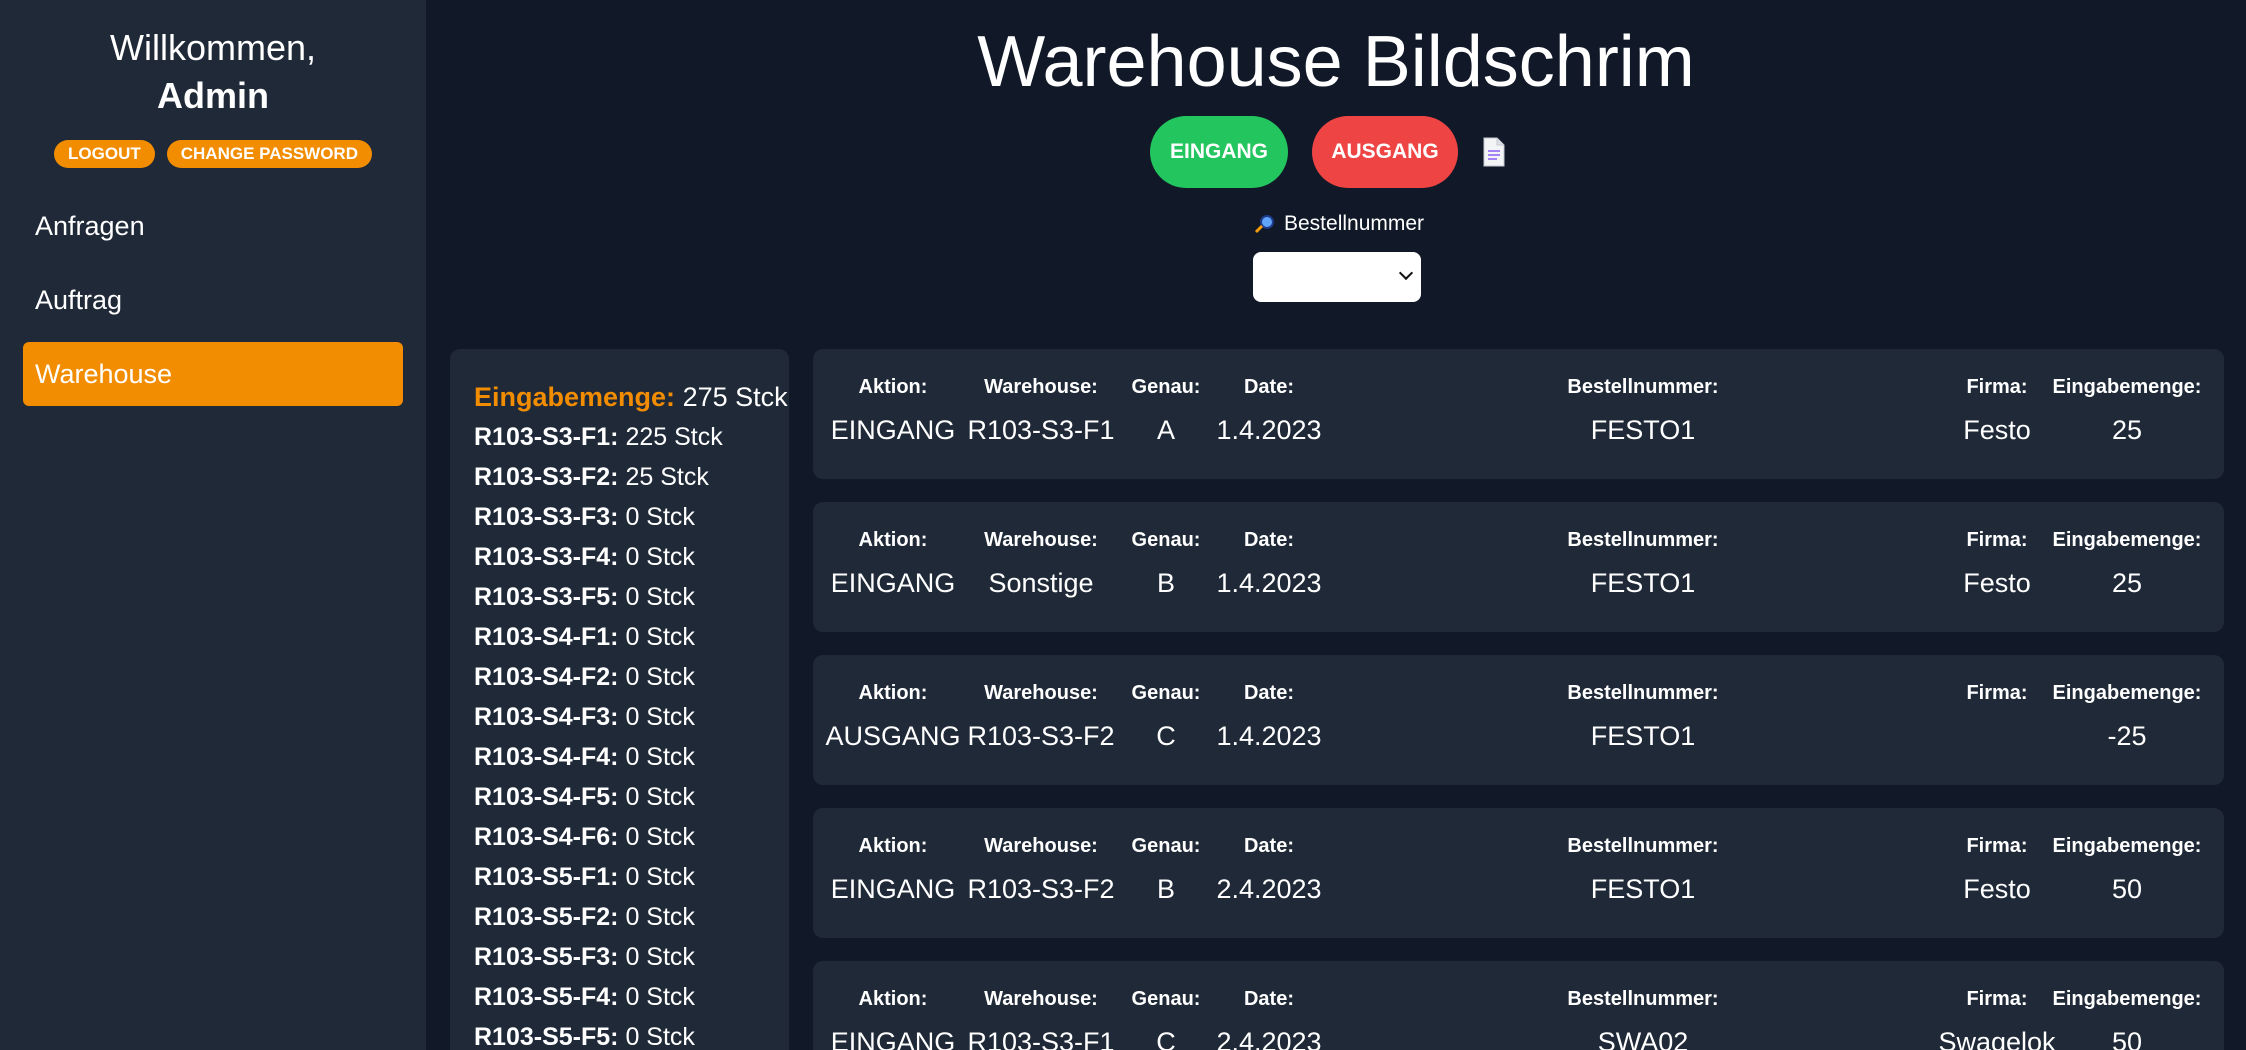 The image size is (2246, 1050). Describe the element at coordinates (546, 597) in the screenshot. I see `stock-location: R103-S3-F5:` at that location.